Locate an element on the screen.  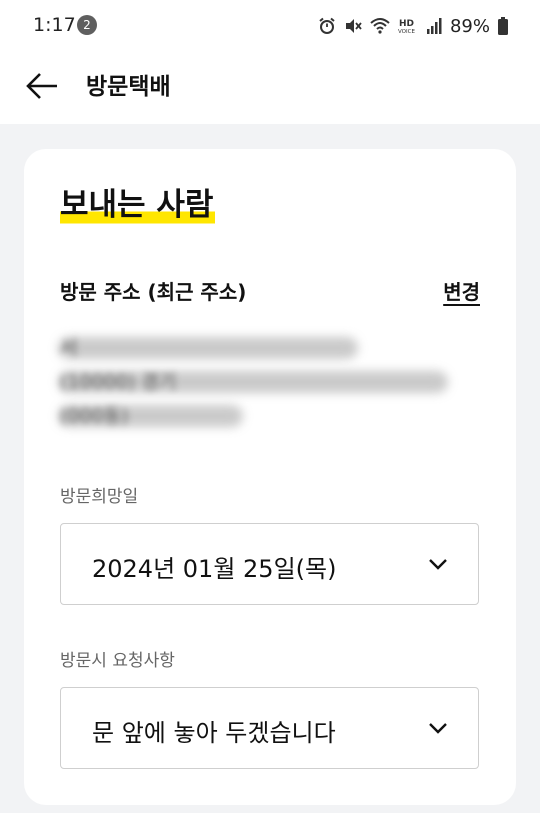
alarm-icon is located at coordinates (327, 25).